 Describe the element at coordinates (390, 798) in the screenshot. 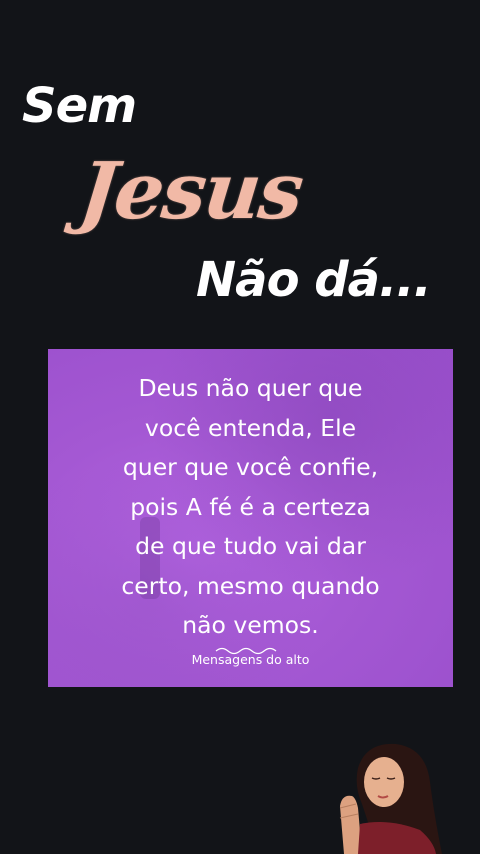

I see `praying-woman-icon` at that location.